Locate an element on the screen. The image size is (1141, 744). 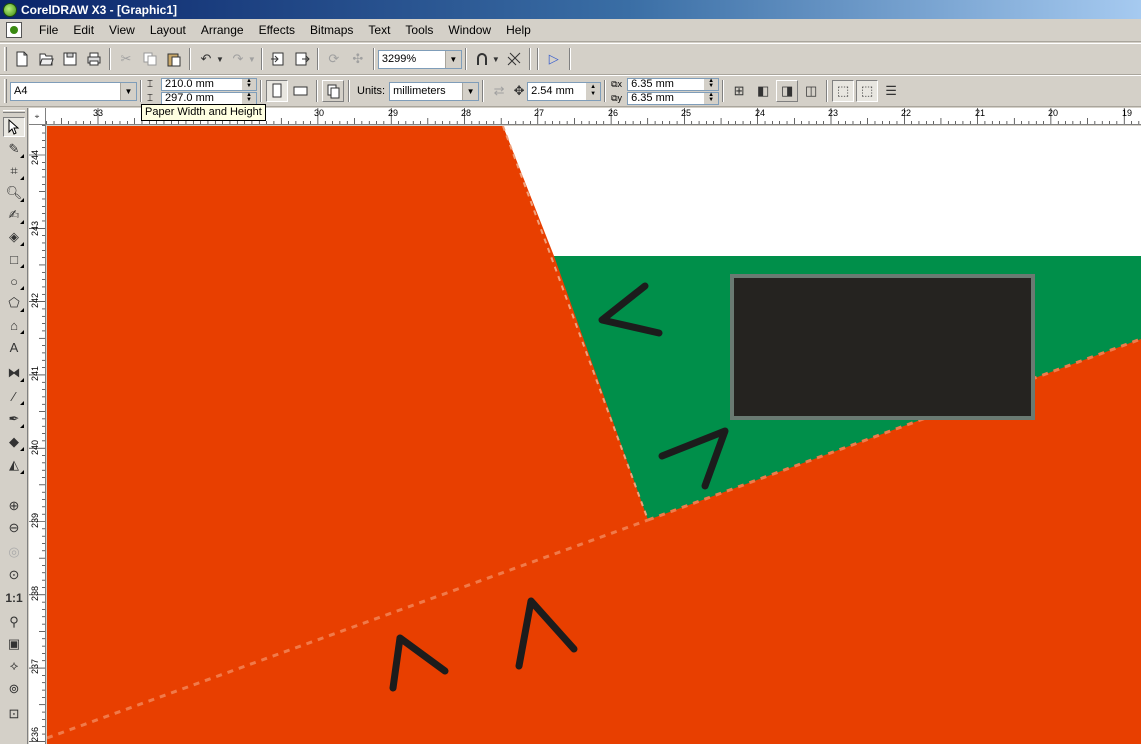
crop-tool-icon: ⌗ is located at coordinates (14, 171).